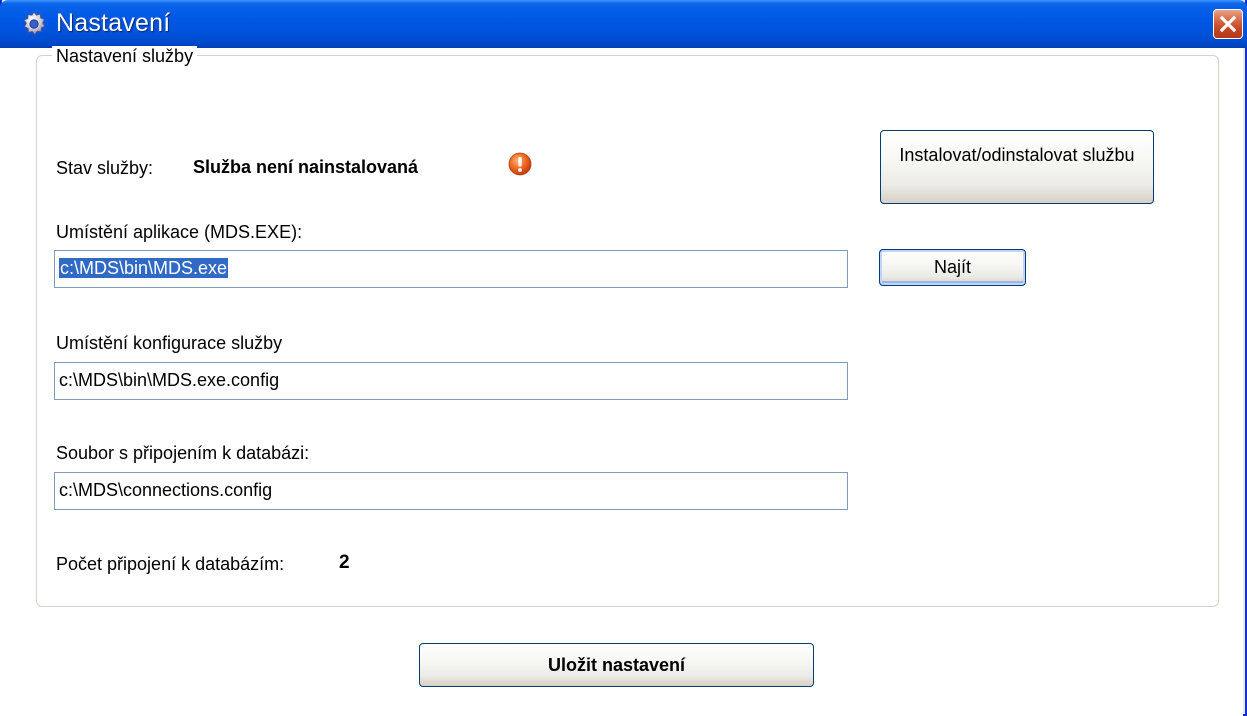 Image resolution: width=1247 pixels, height=716 pixels. Describe the element at coordinates (169, 380) in the screenshot. I see `config-path-value: c:\MDS\bin\MDS.exe.config` at that location.